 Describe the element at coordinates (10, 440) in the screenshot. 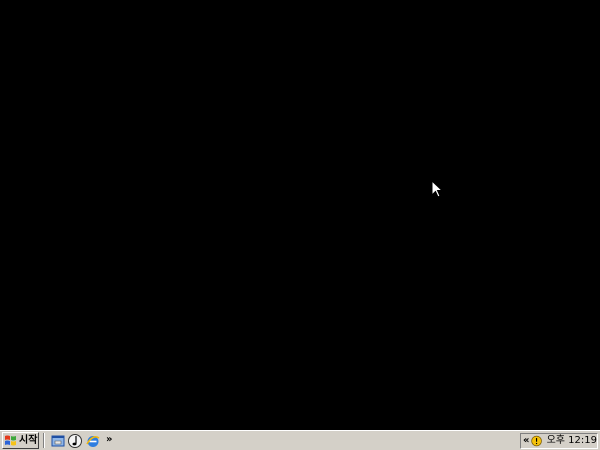

I see `windows-logo-icon` at that location.